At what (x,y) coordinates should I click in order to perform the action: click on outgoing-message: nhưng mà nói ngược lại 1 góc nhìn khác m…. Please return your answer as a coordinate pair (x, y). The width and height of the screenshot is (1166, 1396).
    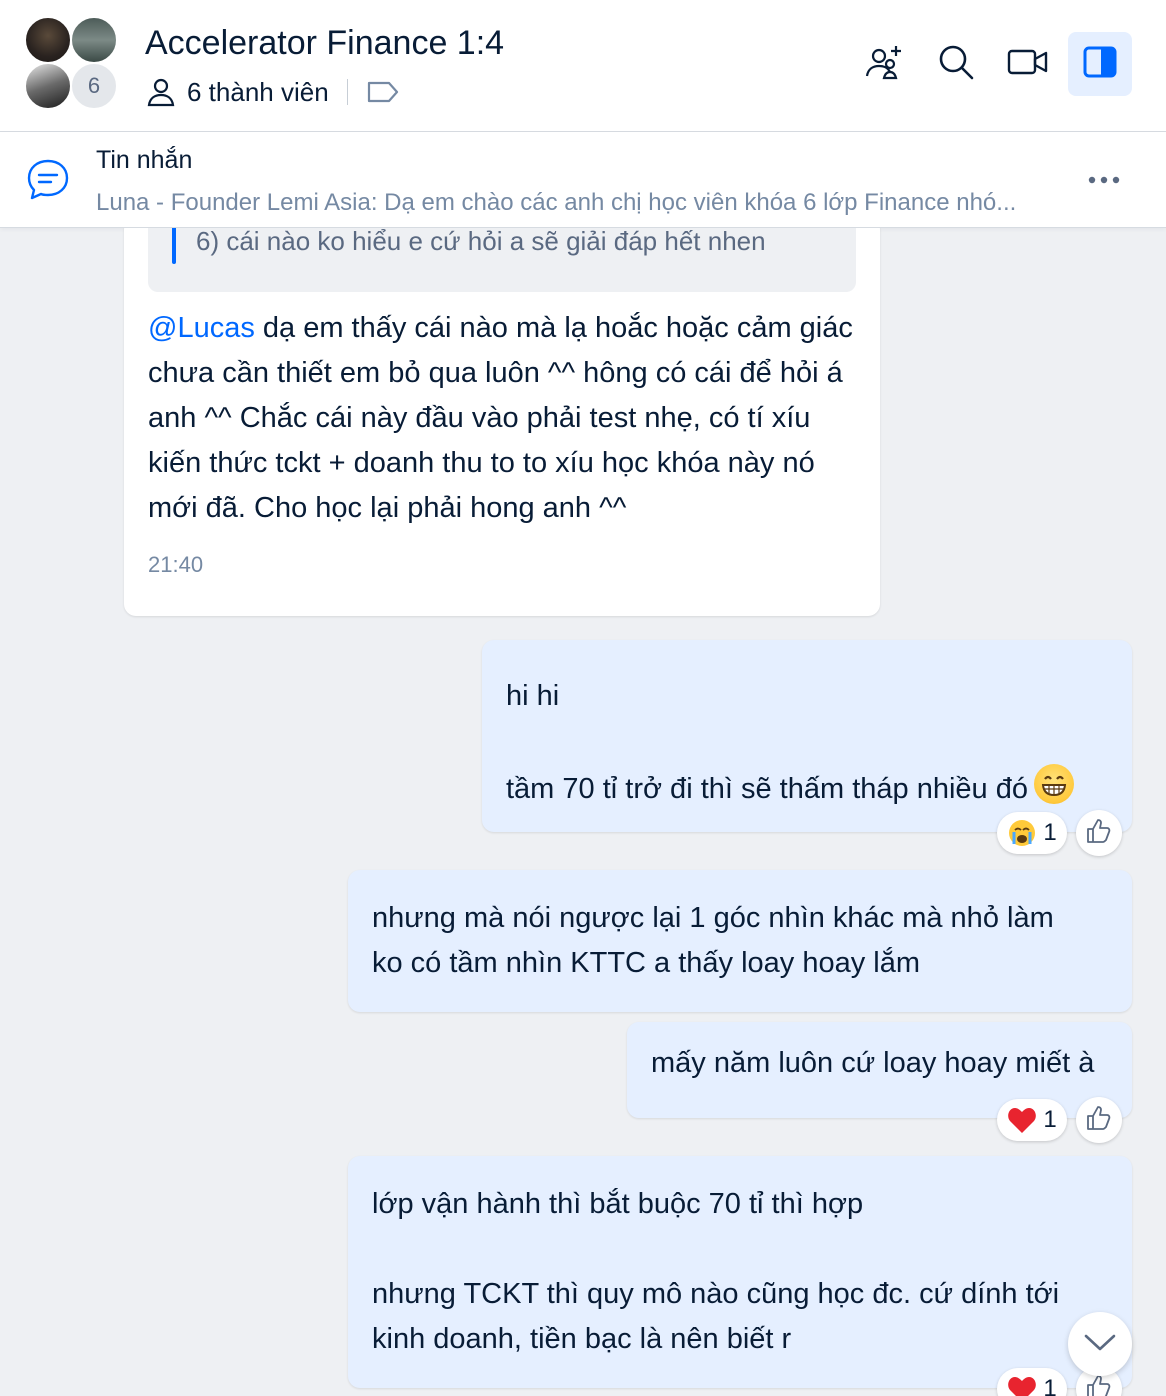
    Looking at the image, I should click on (740, 941).